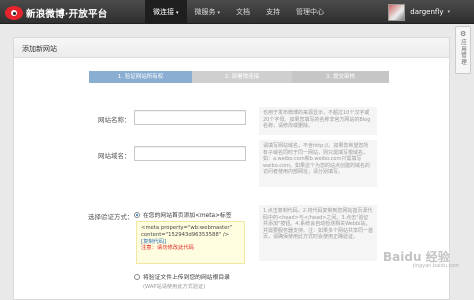 The image size is (474, 300). Describe the element at coordinates (187, 214) in the screenshot. I see `verify-option-meta-label: 在您的网站首页添加<meta>标签` at that location.